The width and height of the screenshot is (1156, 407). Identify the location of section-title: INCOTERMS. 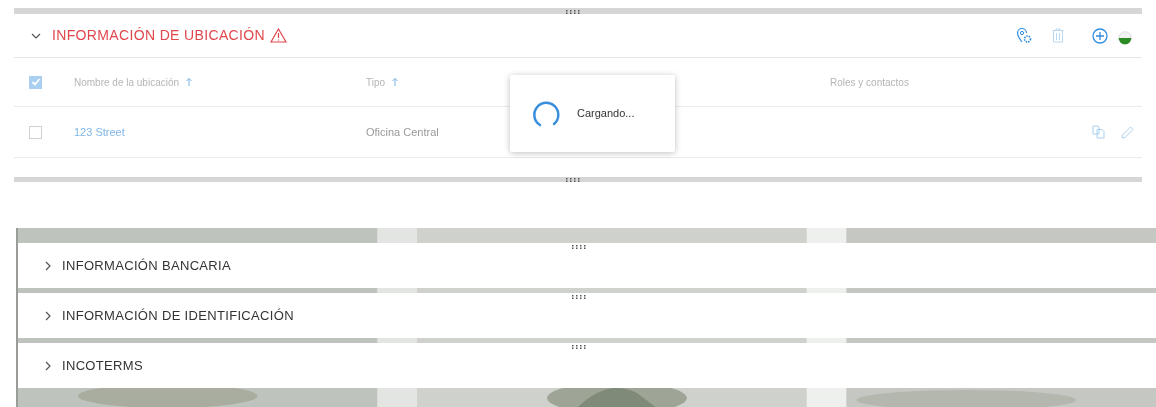
(102, 365).